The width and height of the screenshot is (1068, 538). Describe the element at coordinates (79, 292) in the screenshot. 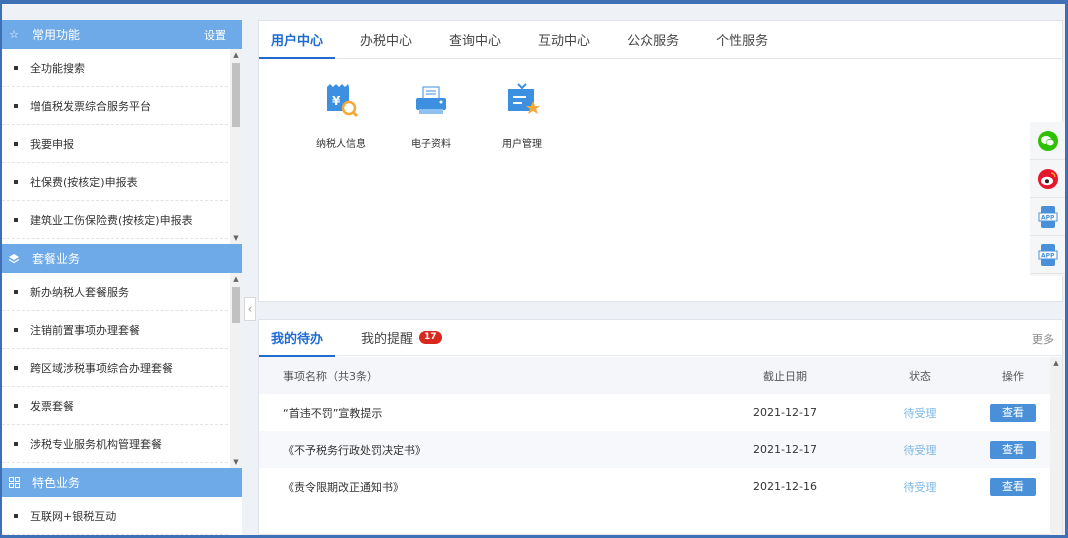

I see `sidebar-item-label: 新办纳税人套餐服务` at that location.